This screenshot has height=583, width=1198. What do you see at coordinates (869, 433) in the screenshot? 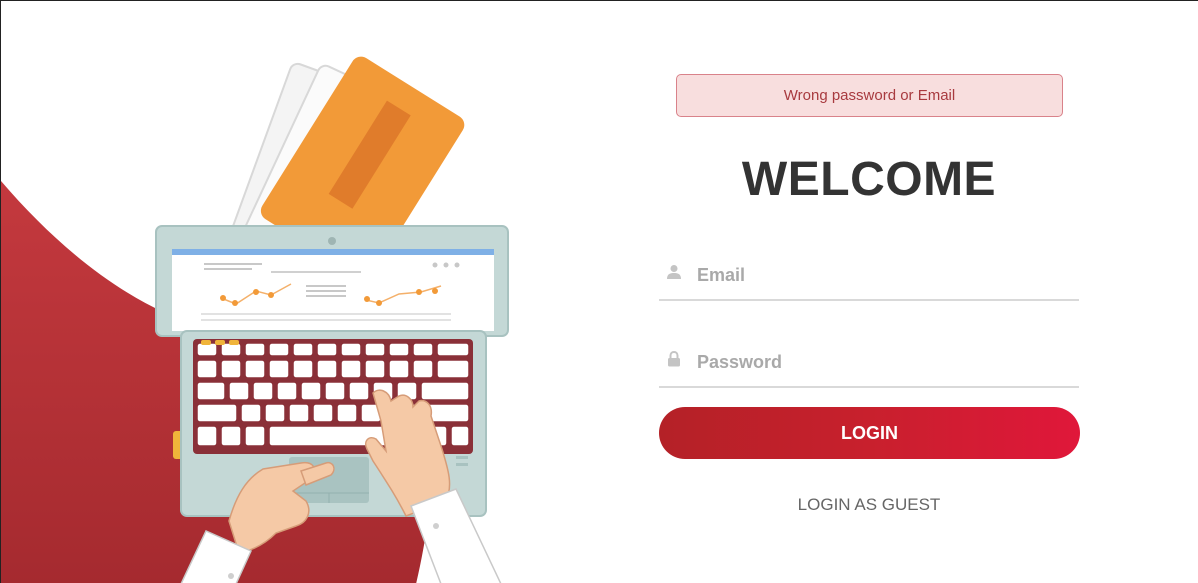
I see `login-button: LOGIN` at bounding box center [869, 433].